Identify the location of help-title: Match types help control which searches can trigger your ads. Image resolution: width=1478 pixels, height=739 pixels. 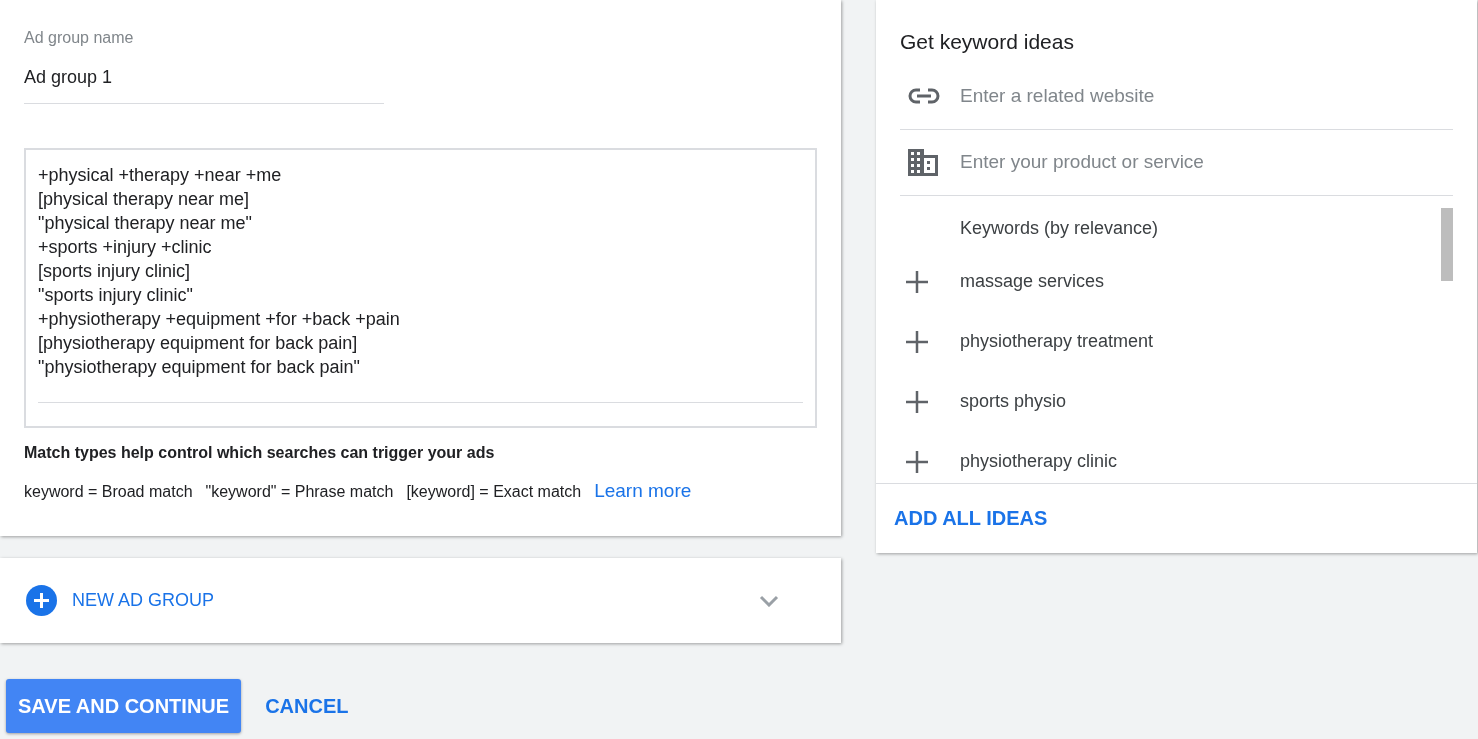
(260, 453).